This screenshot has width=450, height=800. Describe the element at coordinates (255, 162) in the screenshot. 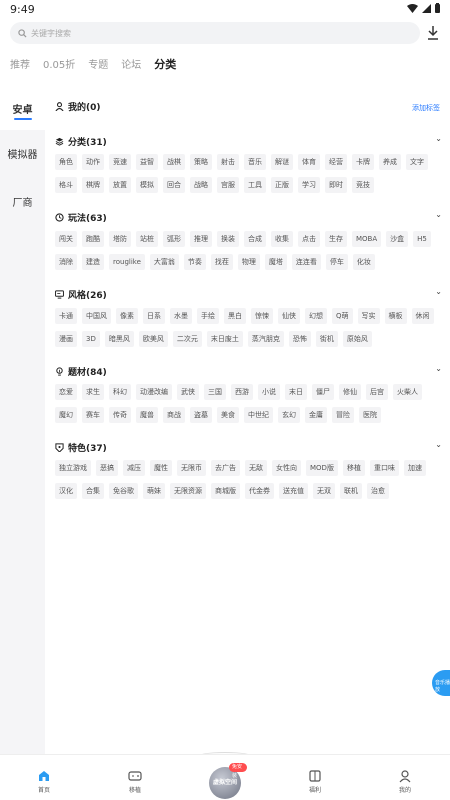

I see `tag-chip: 音乐` at that location.